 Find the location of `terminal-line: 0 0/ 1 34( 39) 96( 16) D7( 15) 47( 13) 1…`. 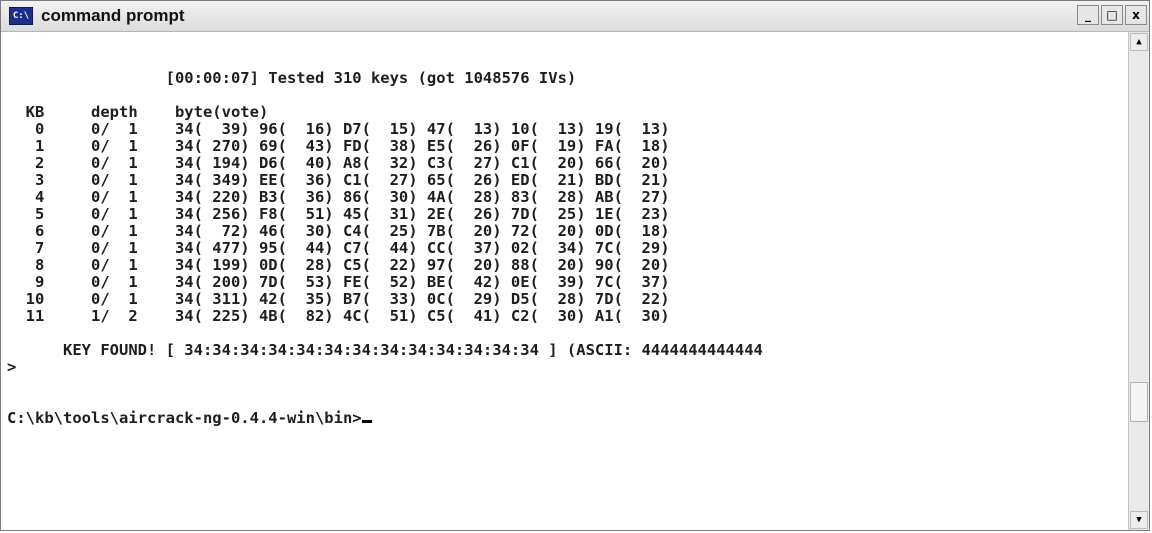

terminal-line: 0 0/ 1 34( 39) 96( 16) D7( 15) 47( 13) 1… is located at coordinates (338, 129).